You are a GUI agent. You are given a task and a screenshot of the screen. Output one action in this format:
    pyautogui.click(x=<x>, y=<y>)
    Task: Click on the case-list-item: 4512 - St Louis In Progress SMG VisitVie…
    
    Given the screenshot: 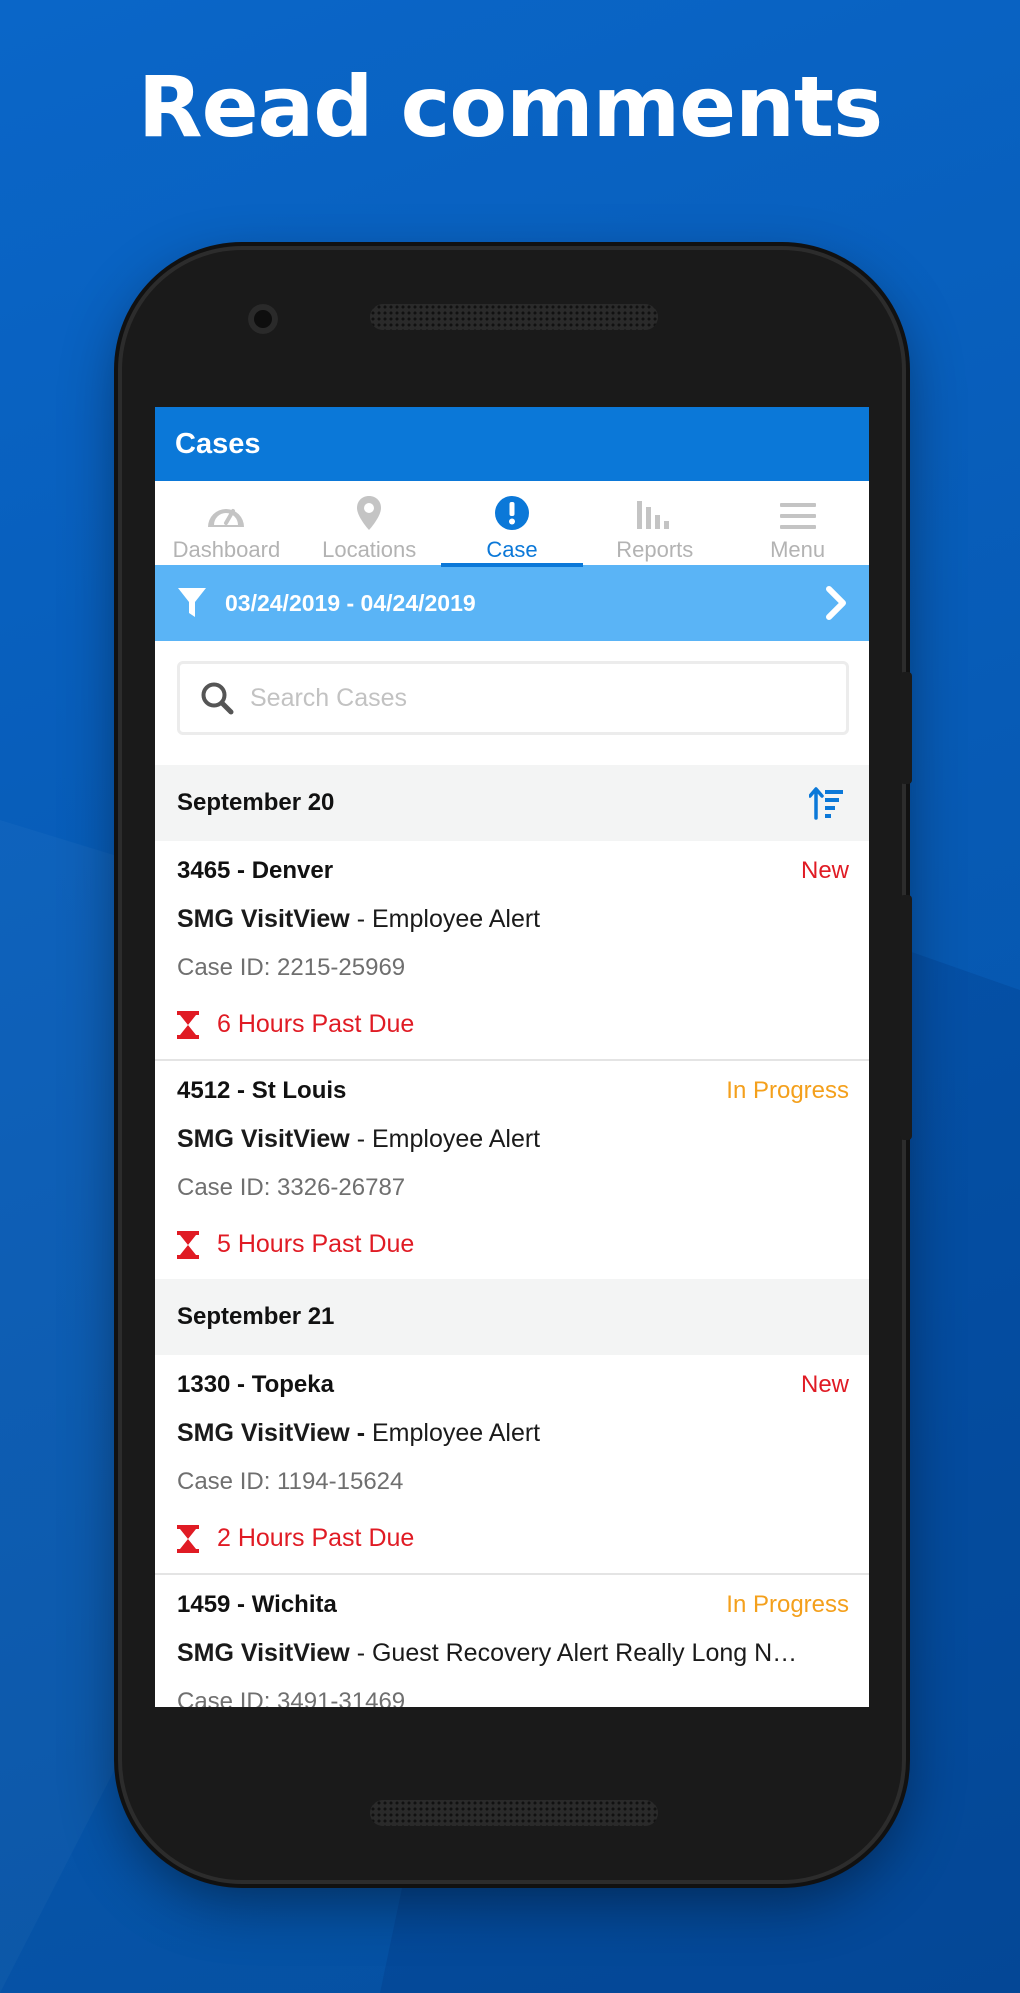 What is the action you would take?
    pyautogui.click(x=512, y=1170)
    